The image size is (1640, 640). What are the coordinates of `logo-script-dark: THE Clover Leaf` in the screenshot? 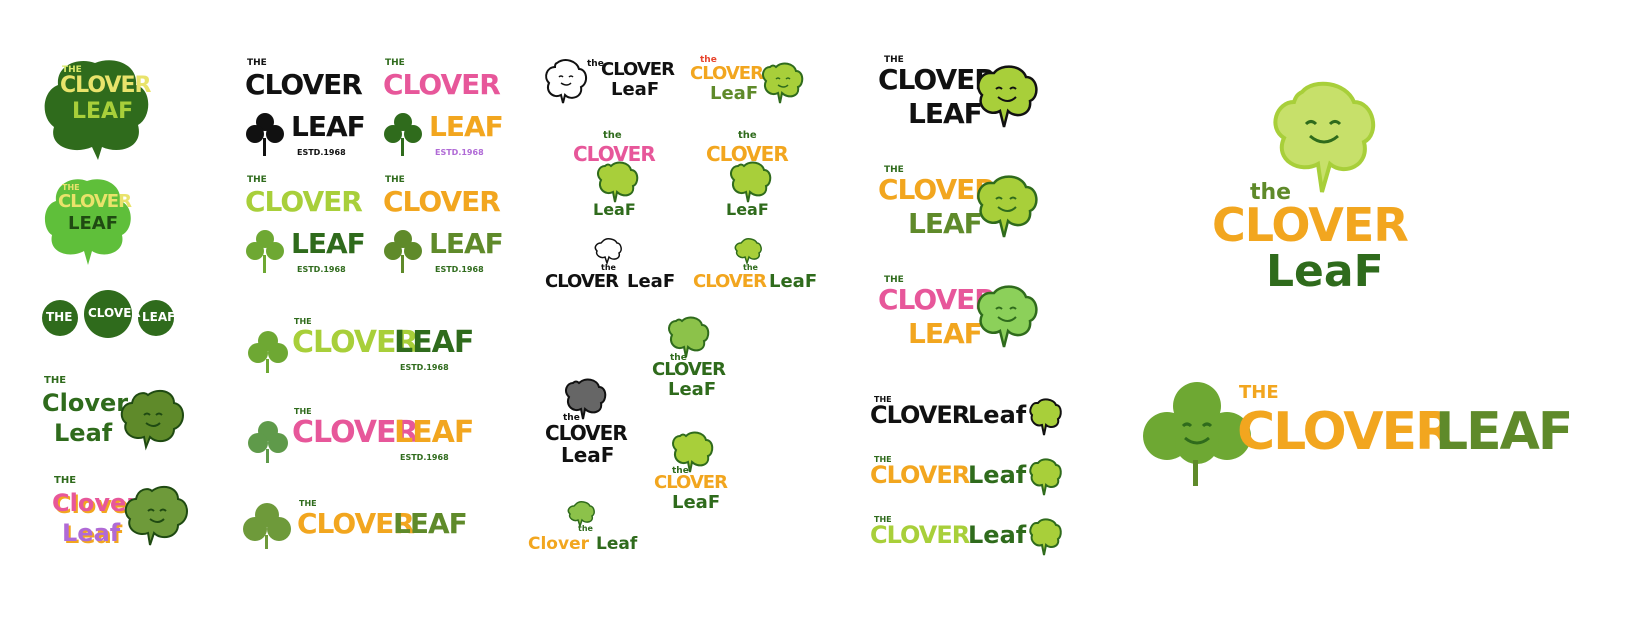 It's located at (115, 417).